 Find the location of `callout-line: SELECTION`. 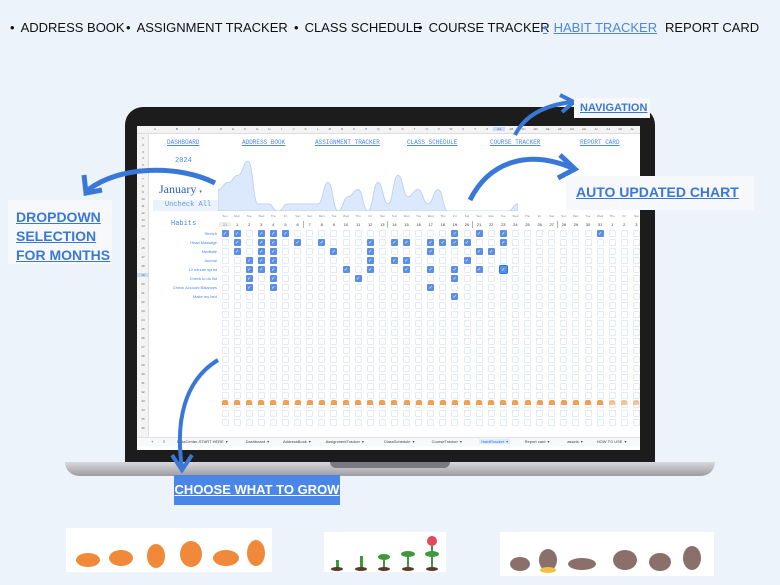

callout-line: SELECTION is located at coordinates (56, 236).